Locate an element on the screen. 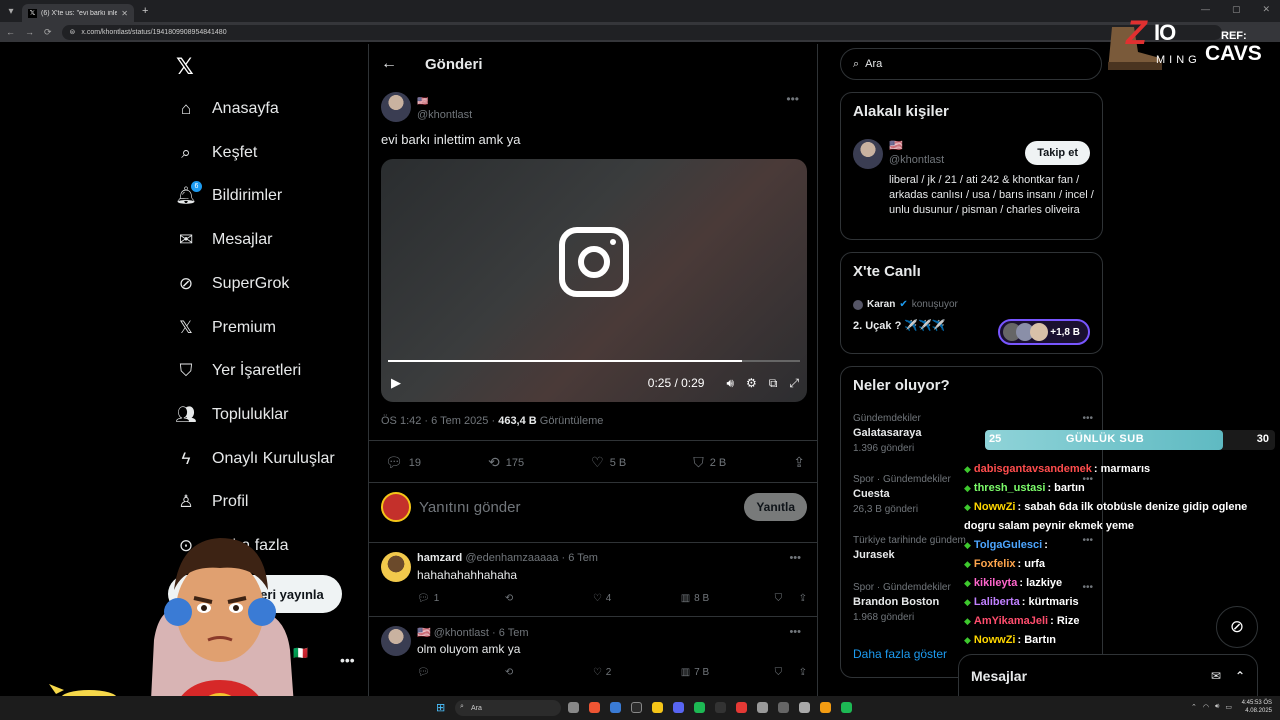 This screenshot has height=720, width=1280. tab-close-icon: ✕ is located at coordinates (124, 13).